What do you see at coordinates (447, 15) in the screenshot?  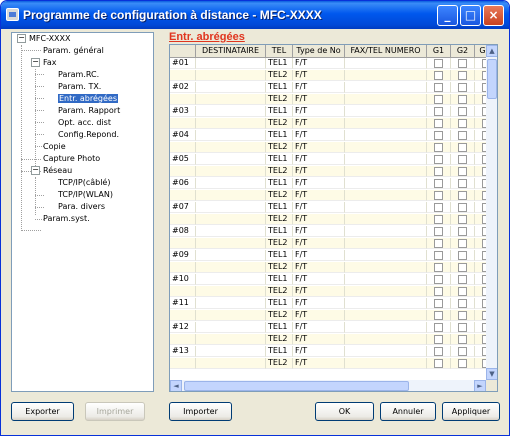 I see `minimize-button: _` at bounding box center [447, 15].